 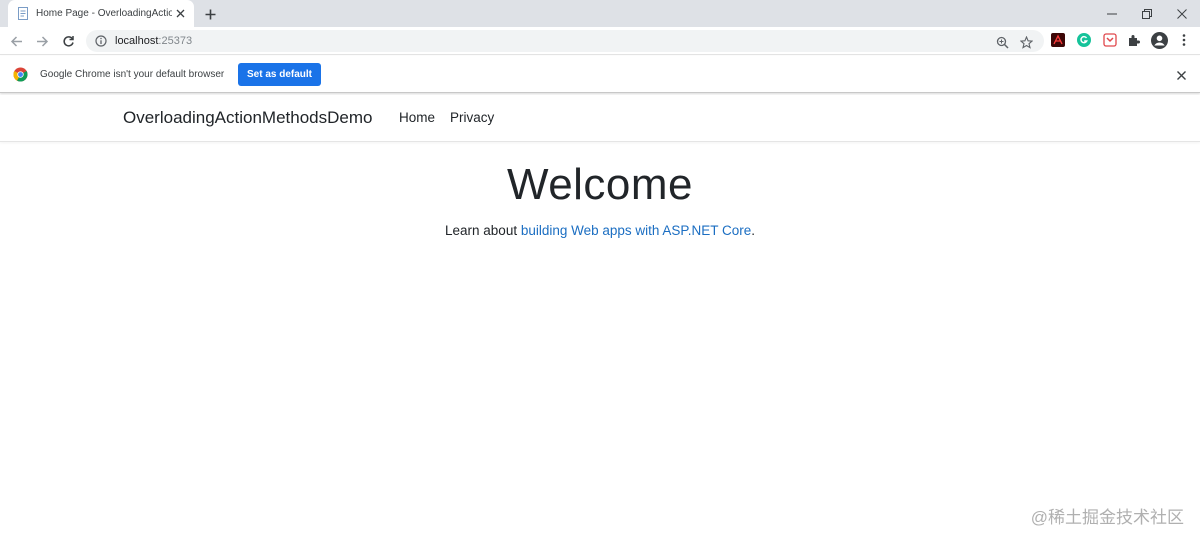 I want to click on aspnet-docs-link: building Web apps with ASP.NET Core, so click(x=636, y=230).